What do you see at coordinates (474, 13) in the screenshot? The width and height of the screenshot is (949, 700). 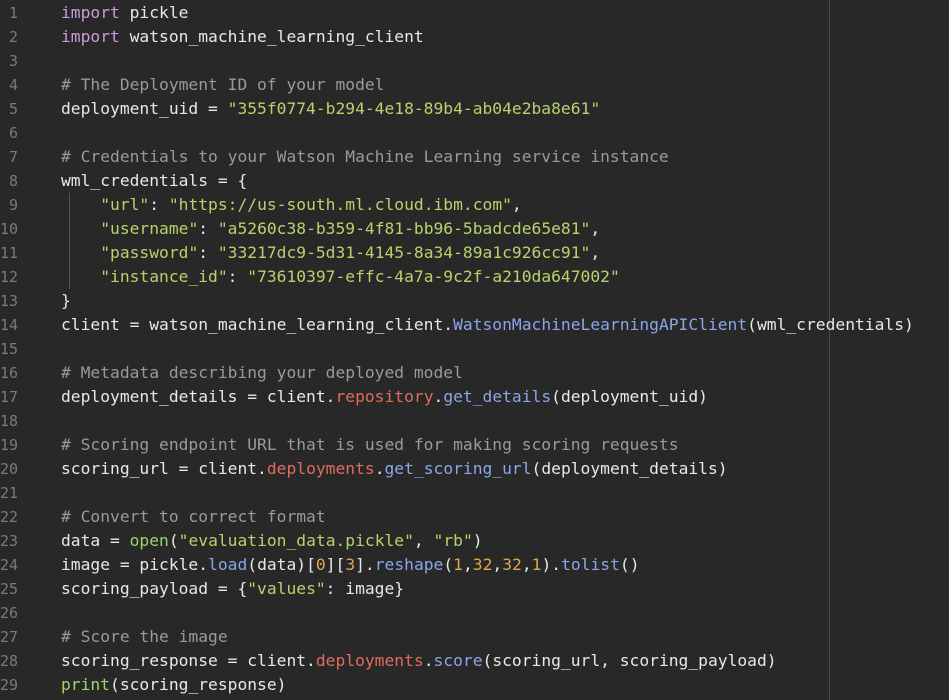 I see `code-line: 1 import pickle` at bounding box center [474, 13].